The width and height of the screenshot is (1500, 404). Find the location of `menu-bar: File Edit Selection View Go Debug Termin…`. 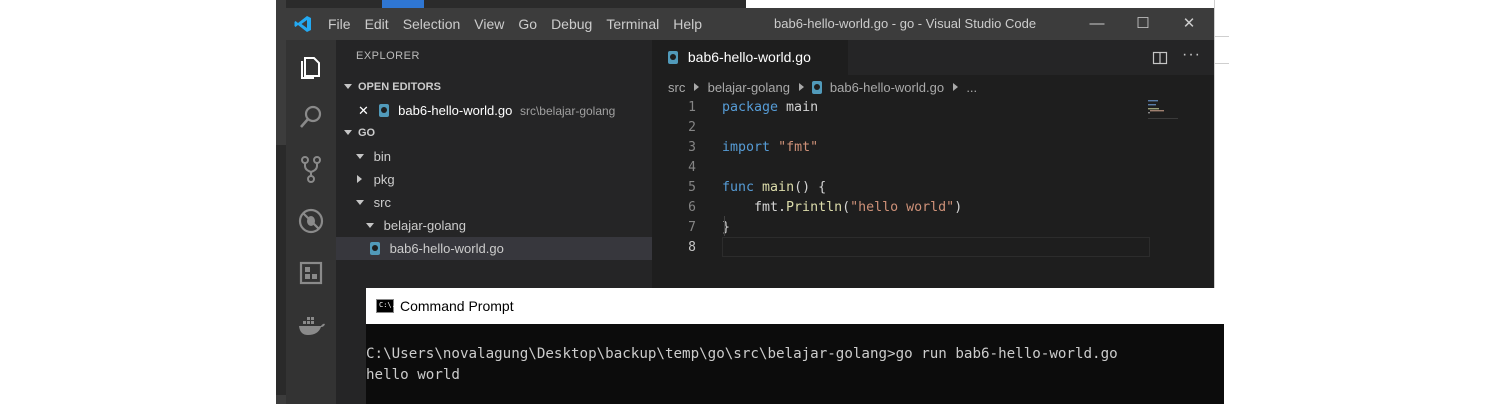

menu-bar: File Edit Selection View Go Debug Termin… is located at coordinates (522, 24).